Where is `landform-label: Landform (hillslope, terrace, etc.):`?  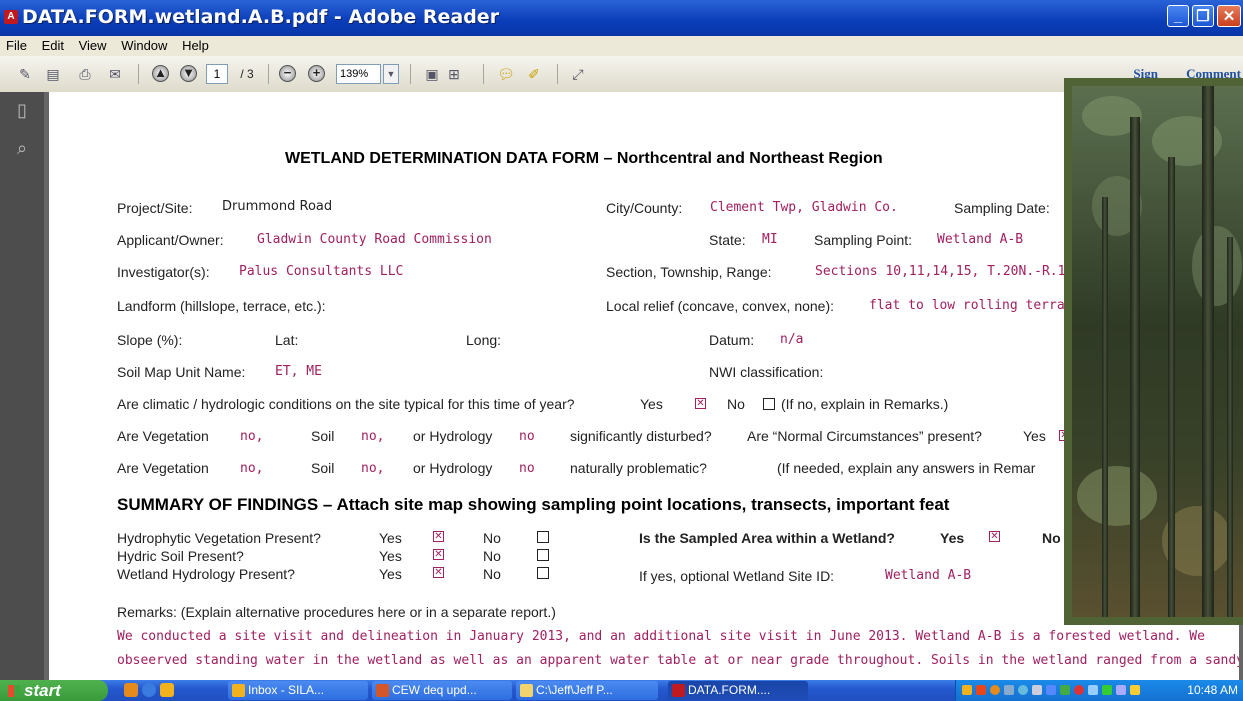
landform-label: Landform (hillslope, terrace, etc.): is located at coordinates (221, 306).